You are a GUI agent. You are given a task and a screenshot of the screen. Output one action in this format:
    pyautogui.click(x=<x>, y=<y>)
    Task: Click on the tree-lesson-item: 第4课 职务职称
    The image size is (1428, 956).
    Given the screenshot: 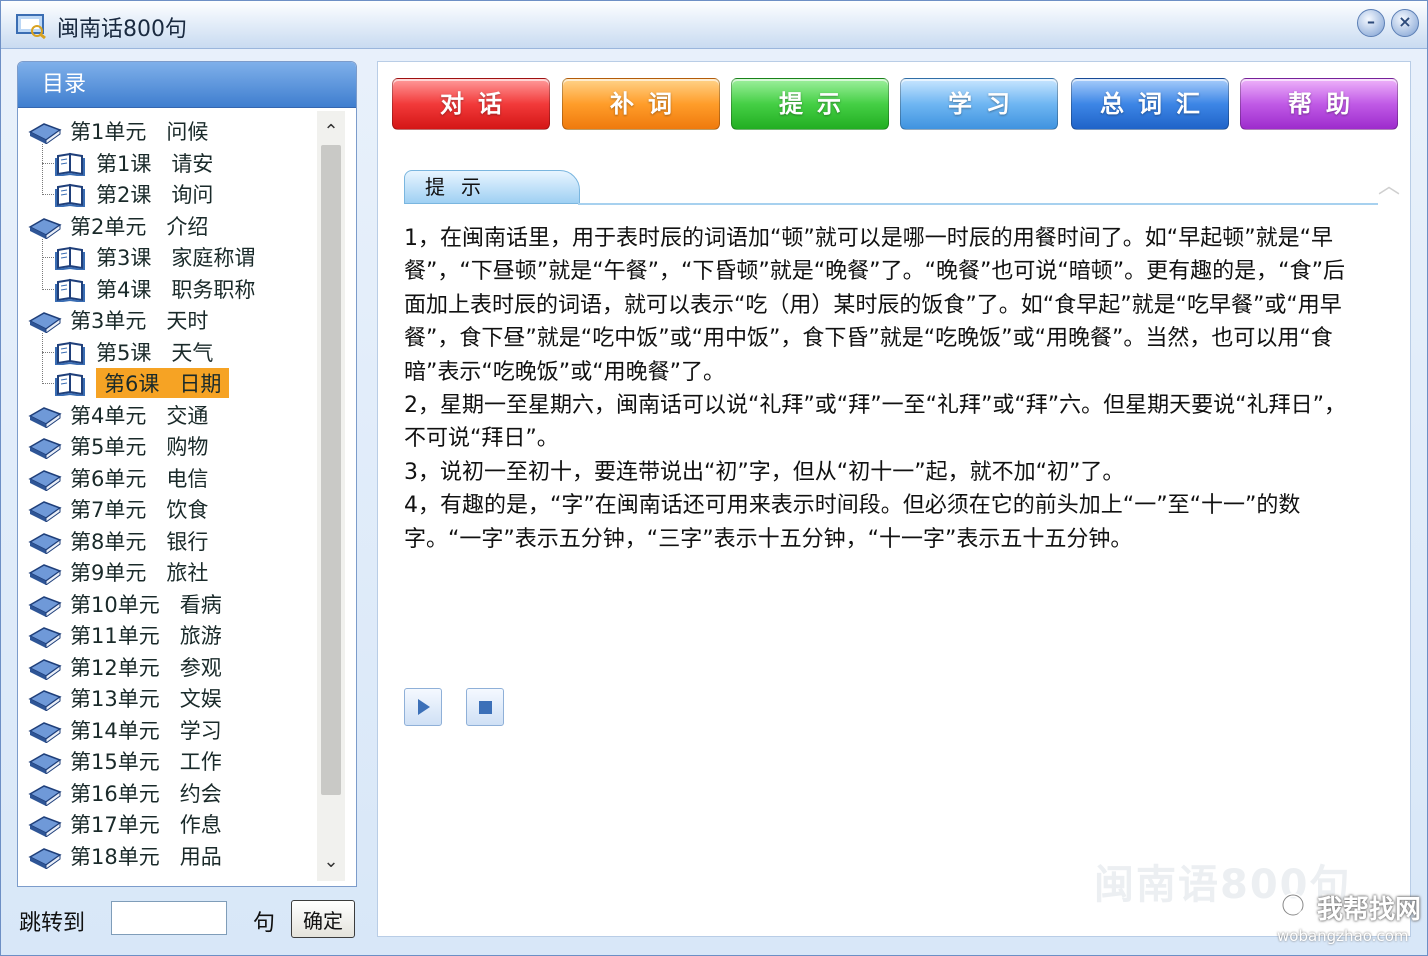 What is the action you would take?
    pyautogui.click(x=154, y=289)
    